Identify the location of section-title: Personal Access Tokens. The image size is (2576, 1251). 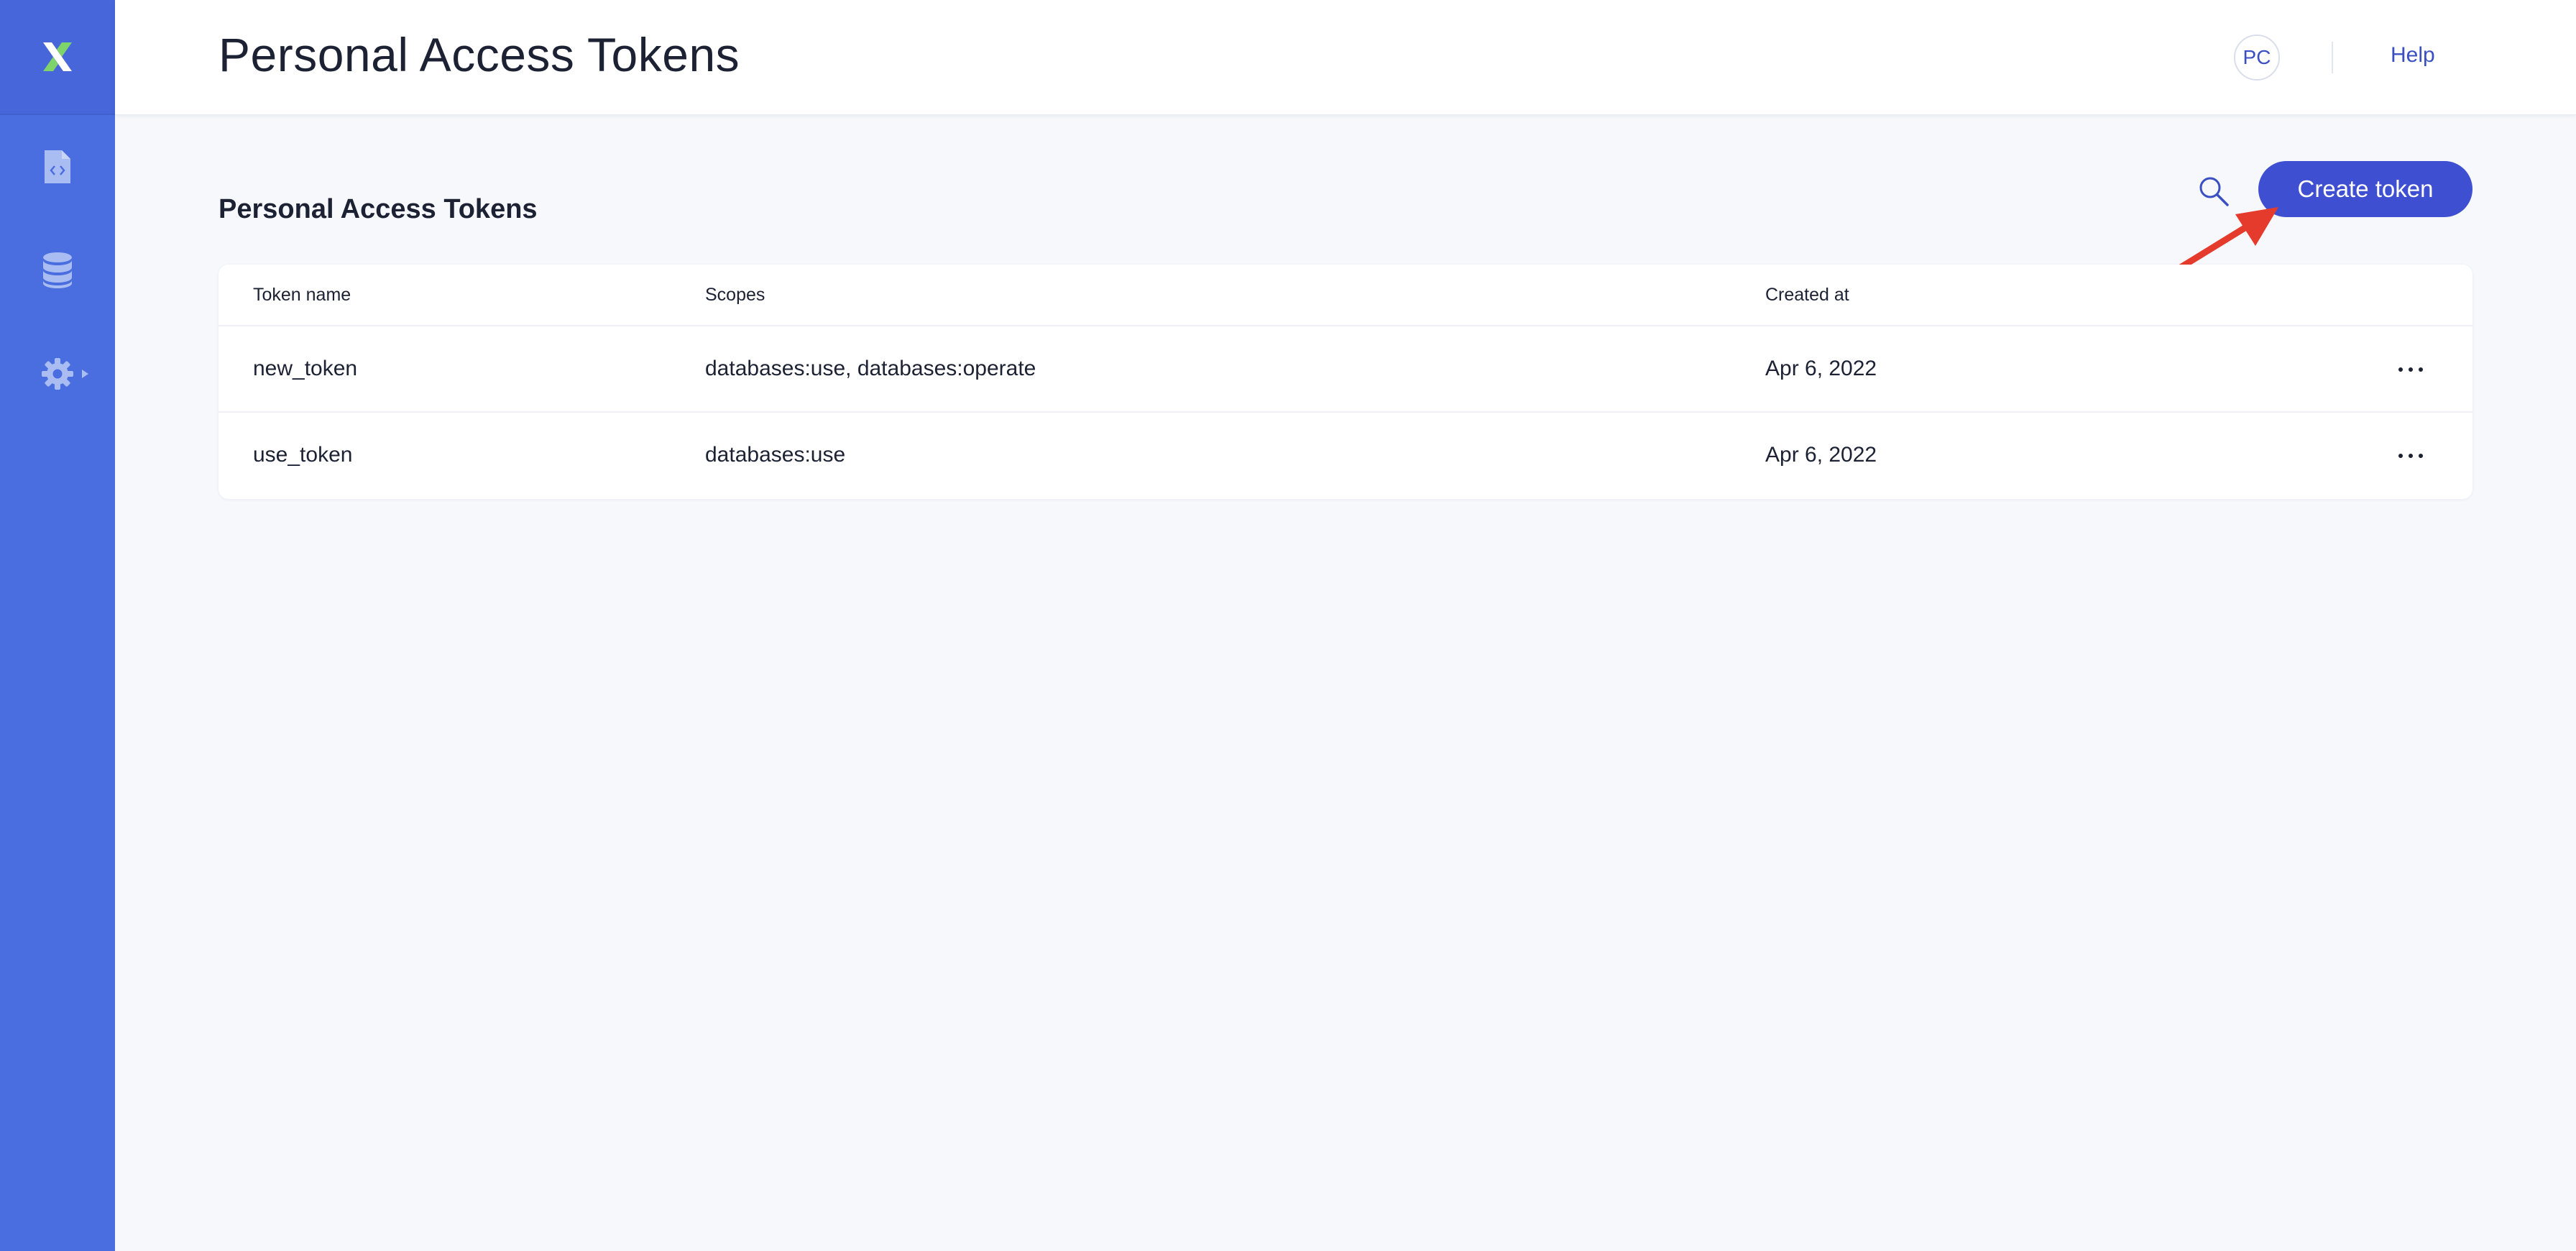
(378, 209).